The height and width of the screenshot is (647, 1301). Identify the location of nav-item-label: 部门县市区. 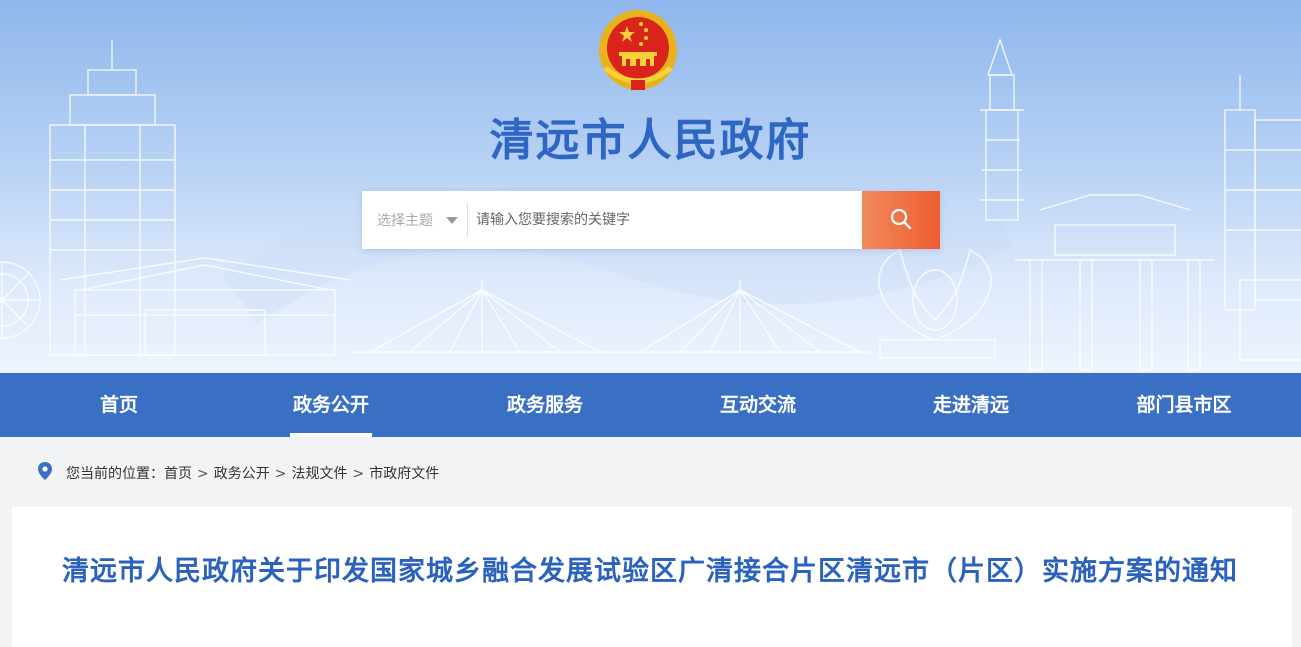
(1184, 405).